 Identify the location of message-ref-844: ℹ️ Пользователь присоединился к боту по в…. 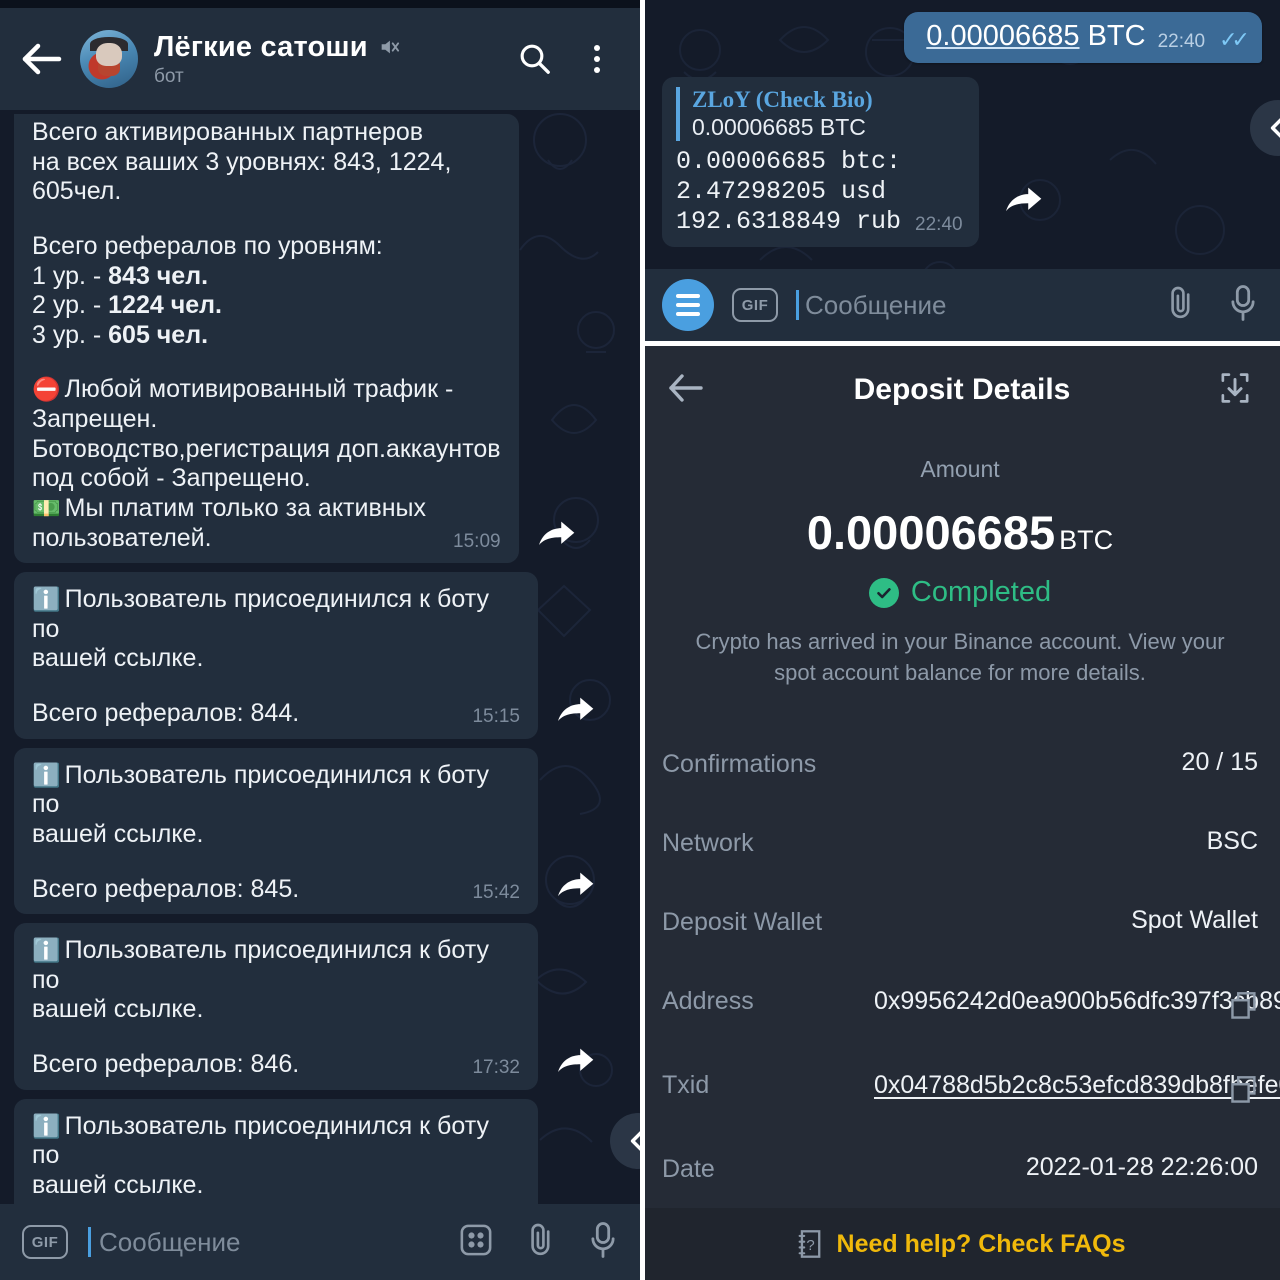
(320, 660).